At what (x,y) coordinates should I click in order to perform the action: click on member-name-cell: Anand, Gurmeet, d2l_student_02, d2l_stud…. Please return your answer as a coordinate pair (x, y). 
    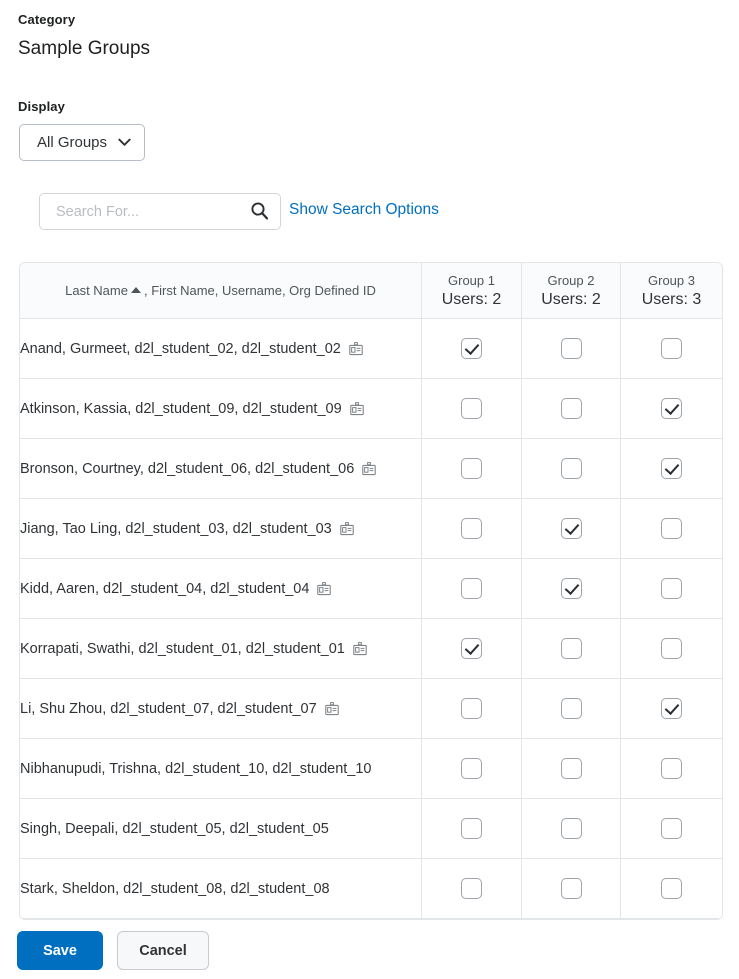
    Looking at the image, I should click on (221, 349).